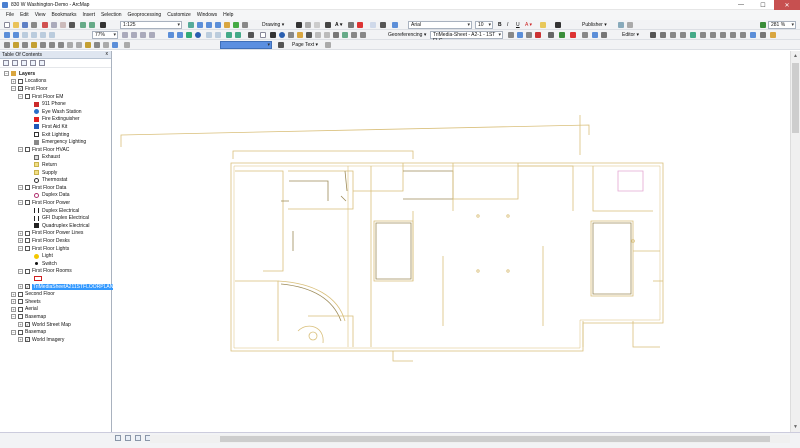  What do you see at coordinates (733, 35) in the screenshot?
I see `split-icon` at bounding box center [733, 35].